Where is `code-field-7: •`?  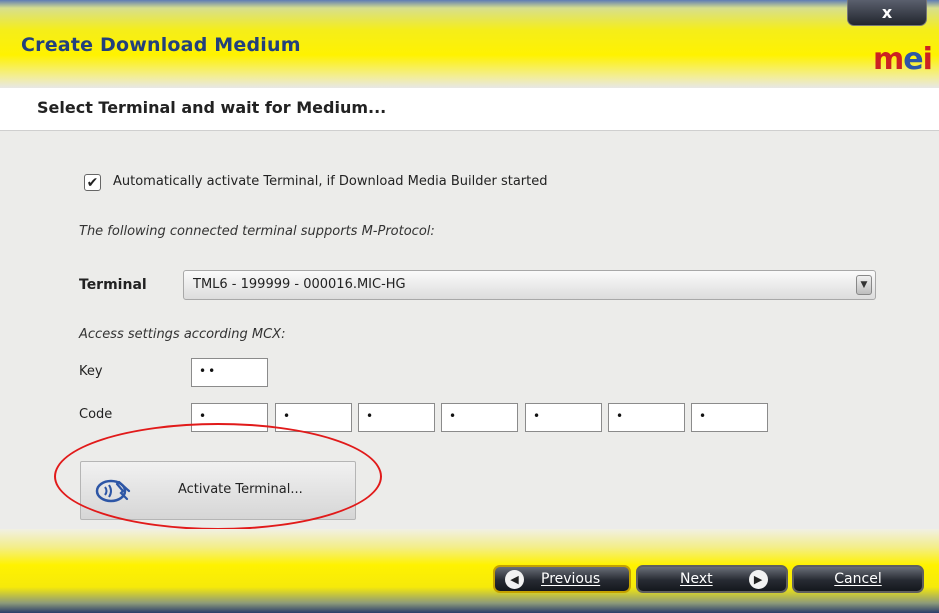 code-field-7: • is located at coordinates (729, 417).